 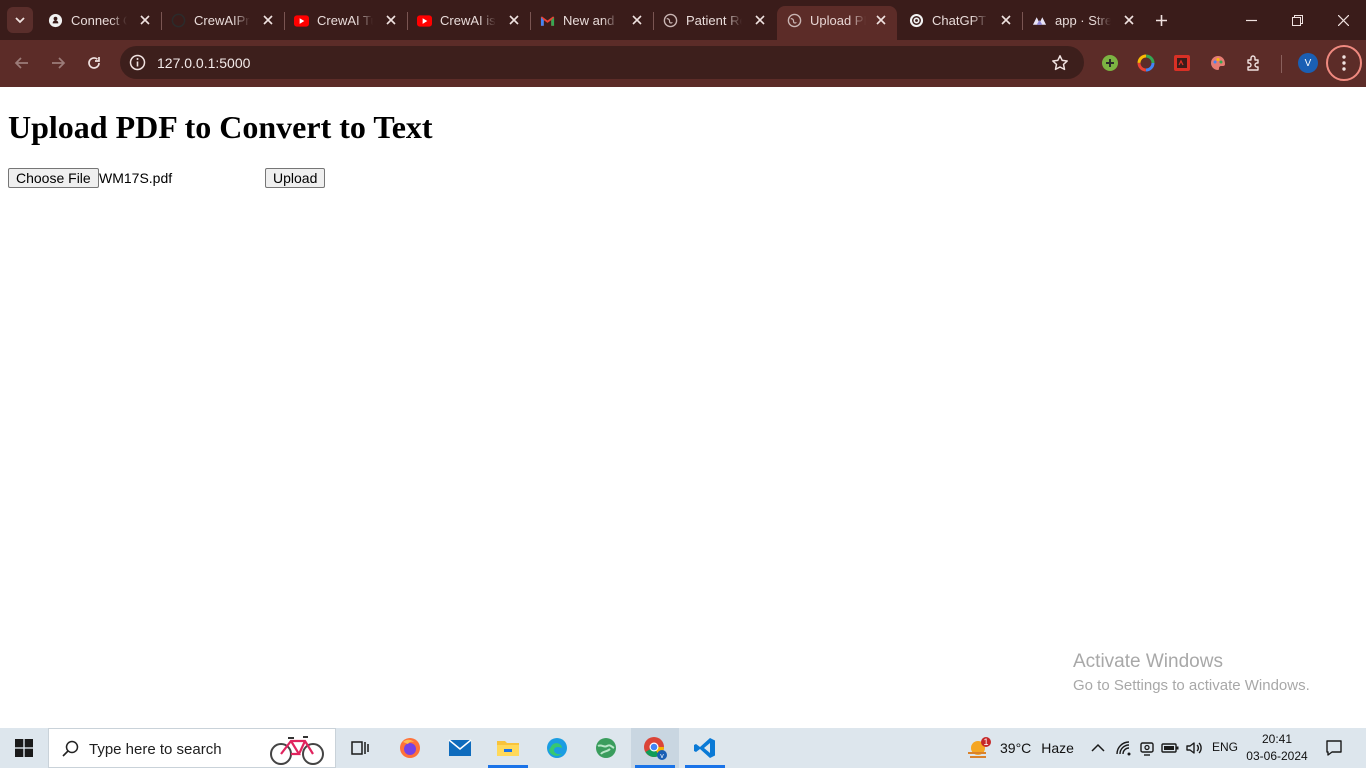 I want to click on profile-avatar: V, so click(x=1308, y=63).